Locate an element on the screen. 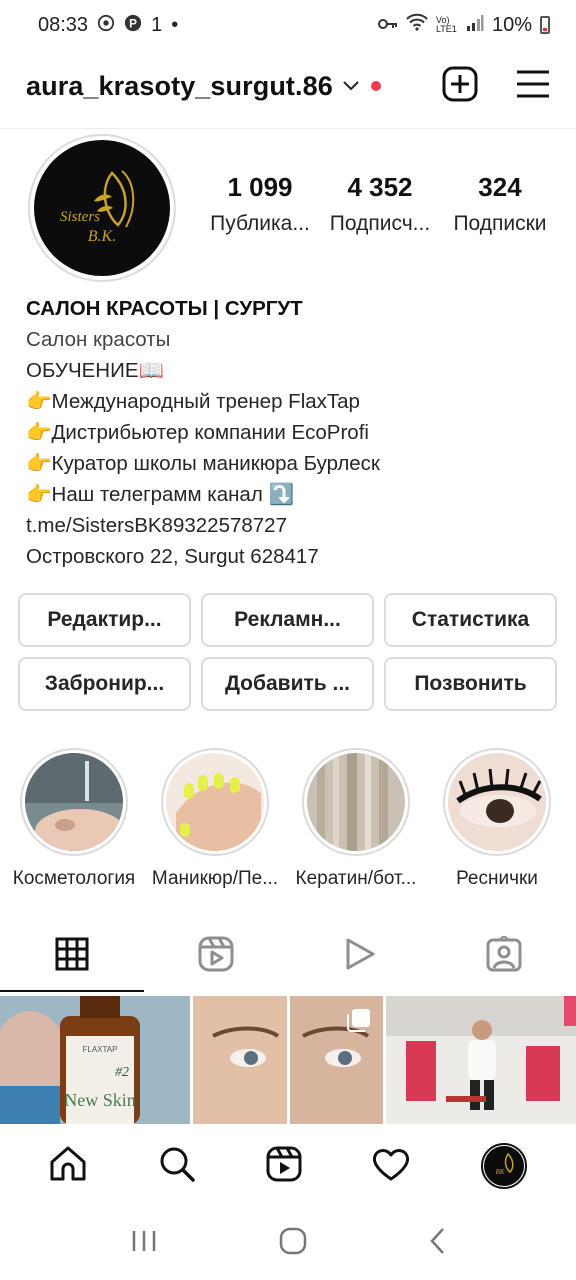 The image size is (576, 1280). signal-icon is located at coordinates (475, 25).